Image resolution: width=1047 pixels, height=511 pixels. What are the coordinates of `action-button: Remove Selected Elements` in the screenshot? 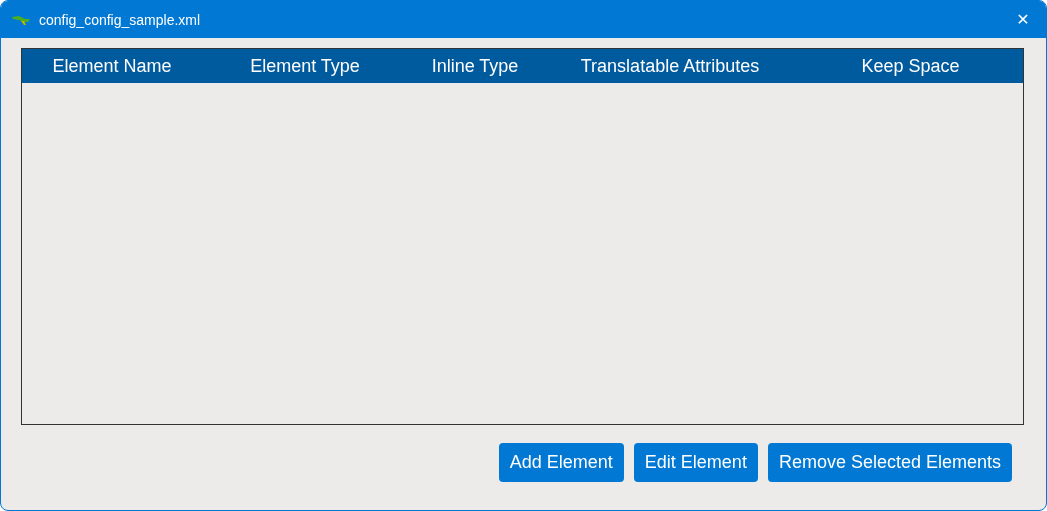 It's located at (889, 462).